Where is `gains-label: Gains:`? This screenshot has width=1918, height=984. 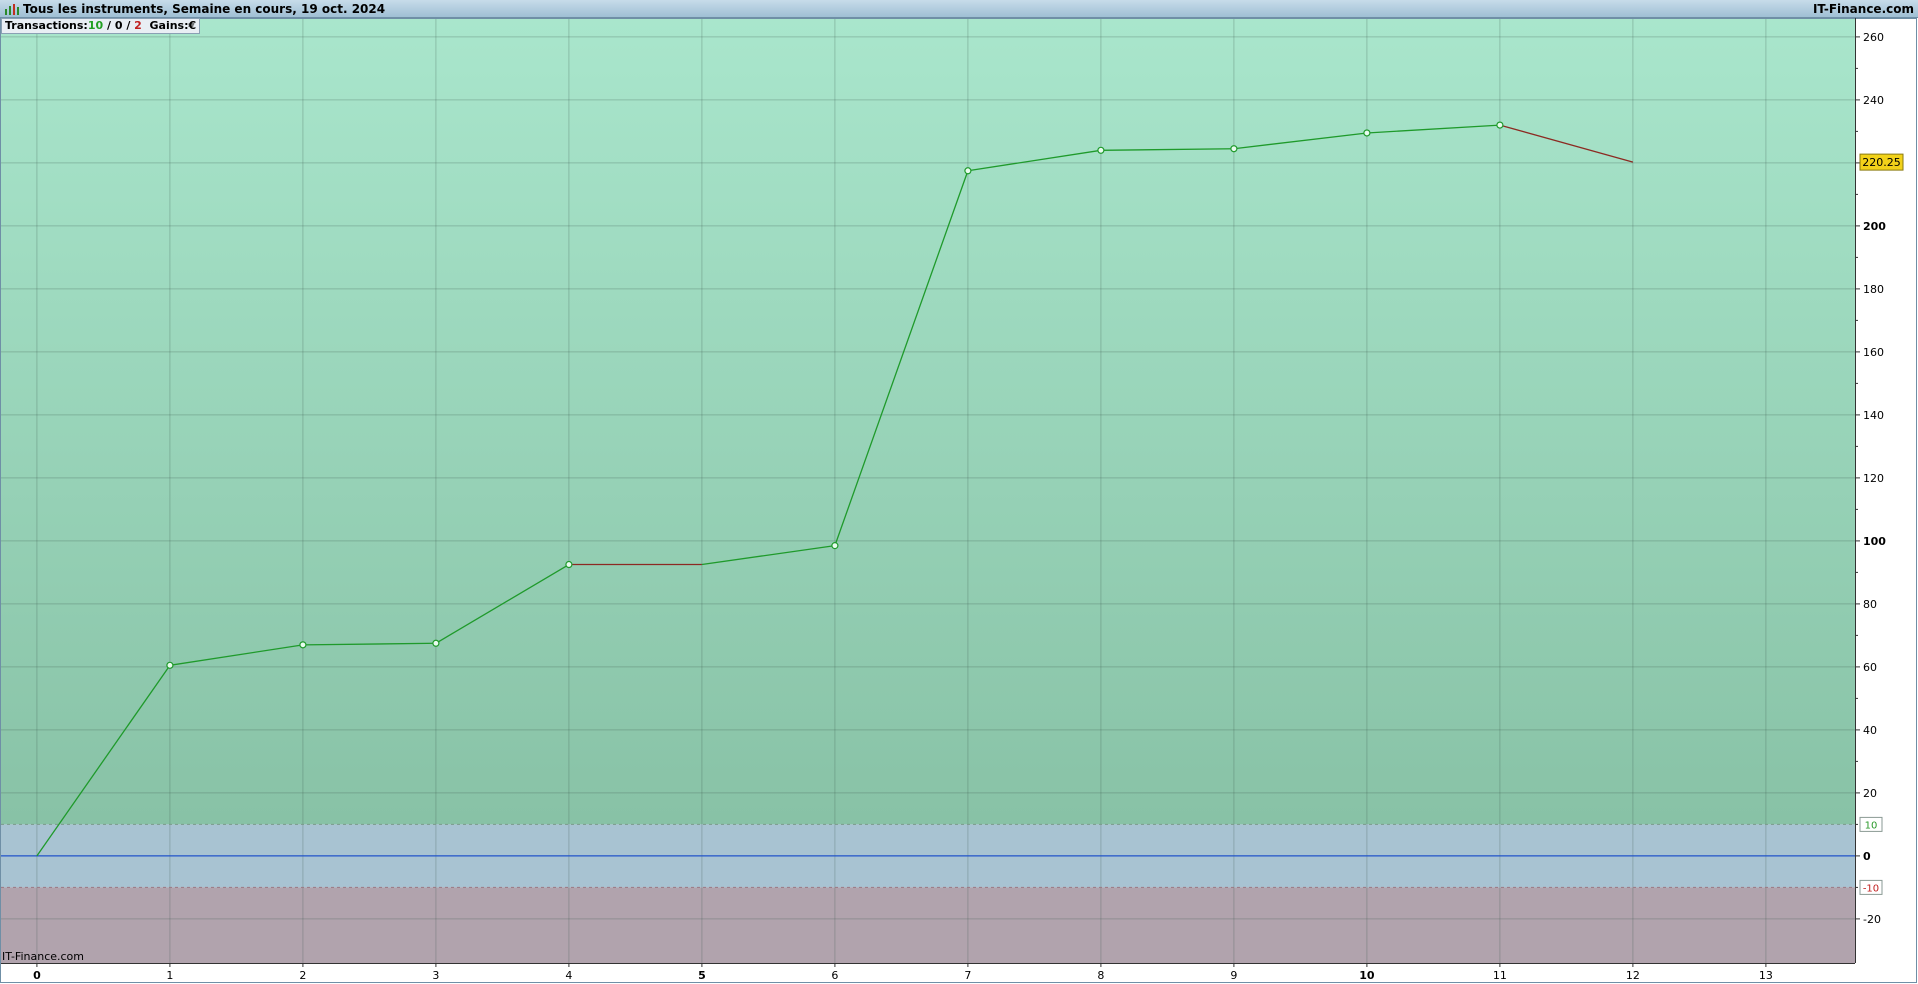
gains-label: Gains: is located at coordinates (169, 25).